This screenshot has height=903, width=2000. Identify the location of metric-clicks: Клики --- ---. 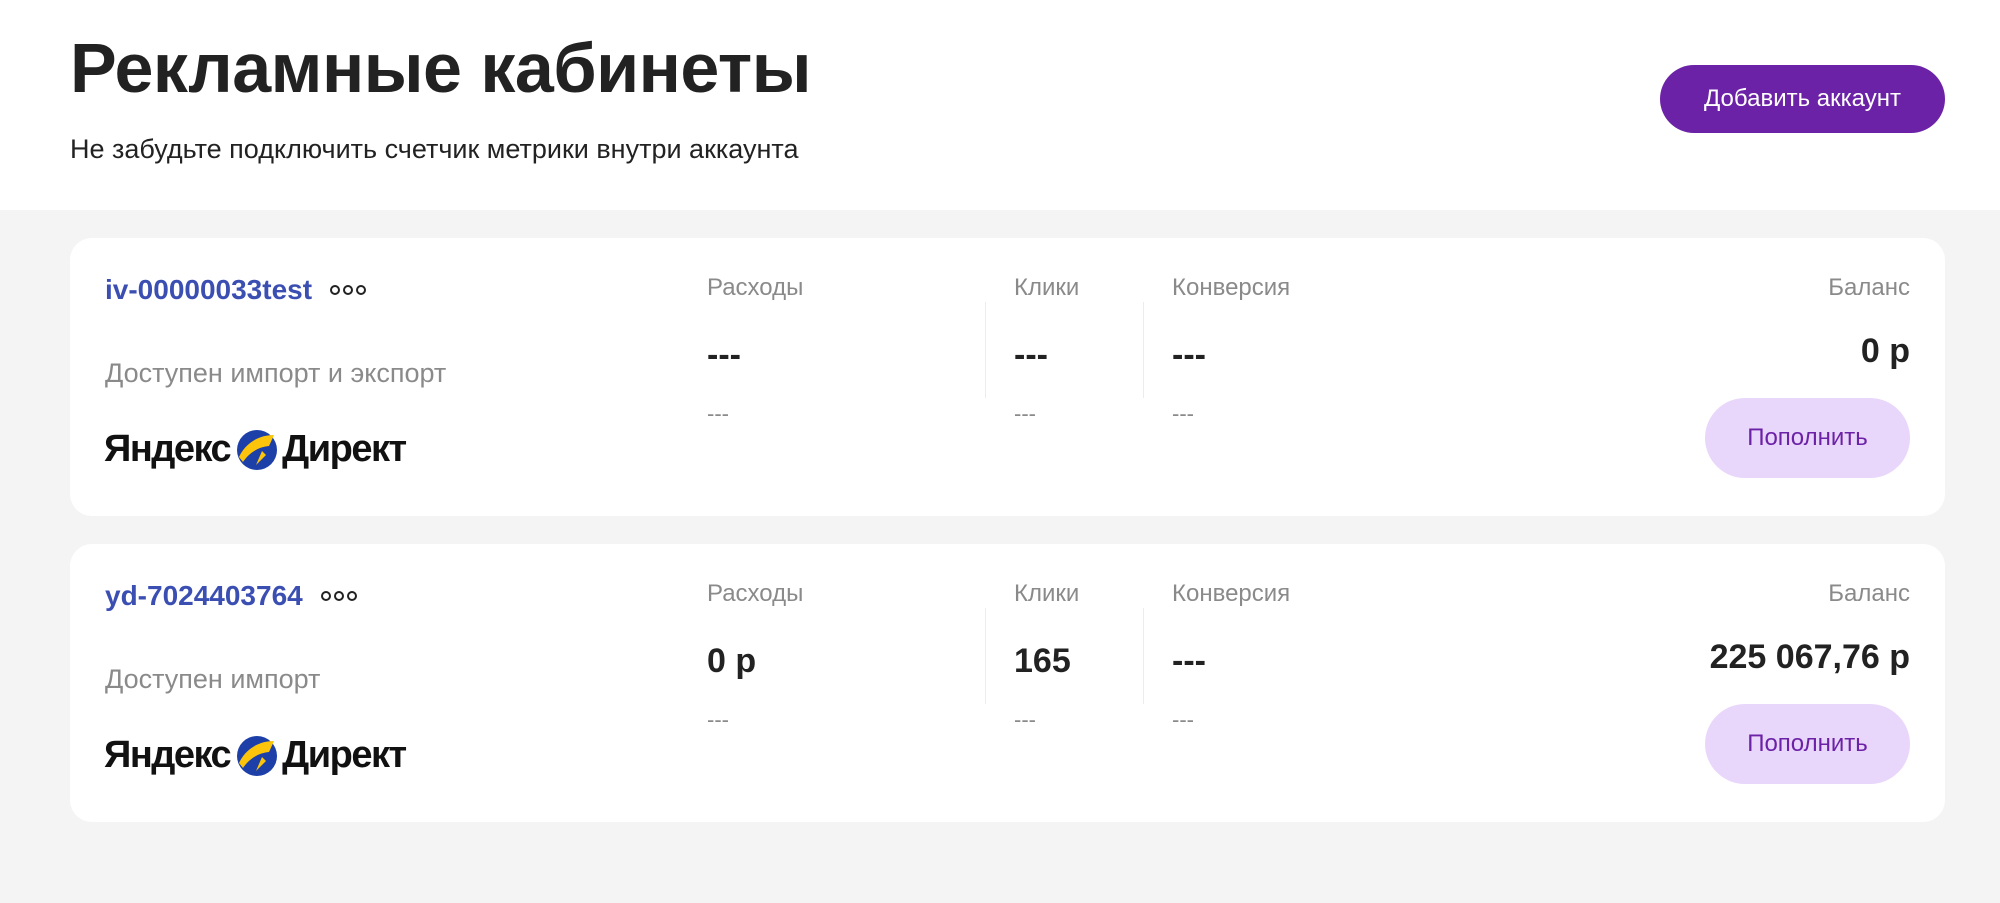
(1046, 350).